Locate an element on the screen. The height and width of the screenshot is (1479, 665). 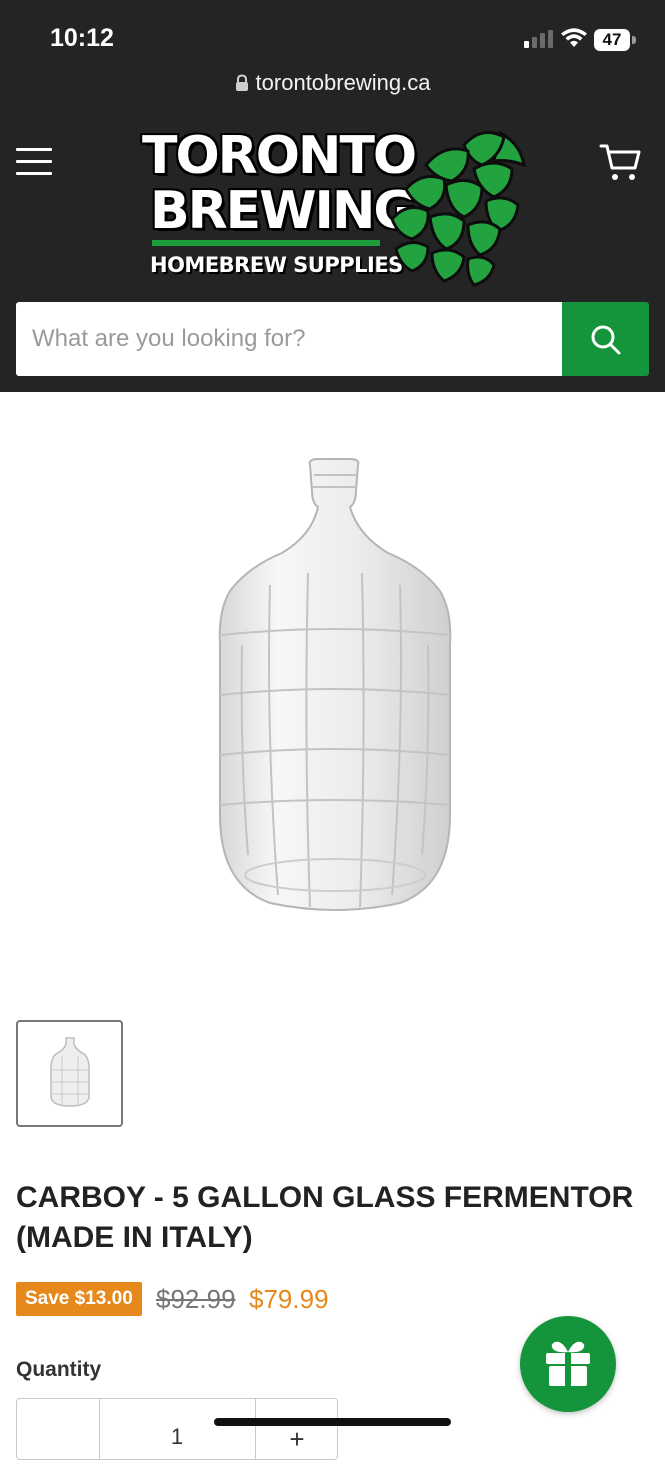
sale-price: $79.99 is located at coordinates (289, 1299).